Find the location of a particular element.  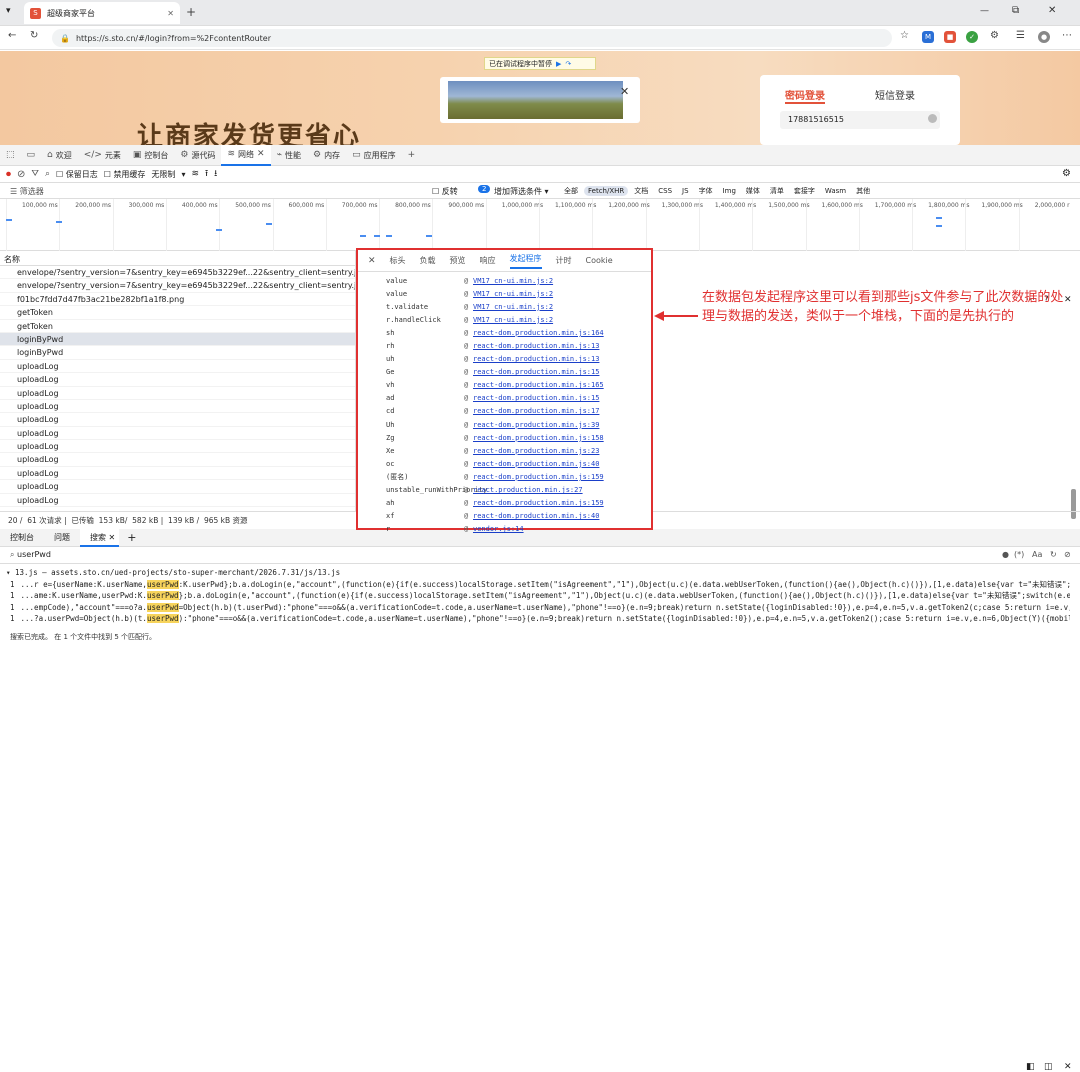

request-row: loginByPwd is located at coordinates (177, 353).